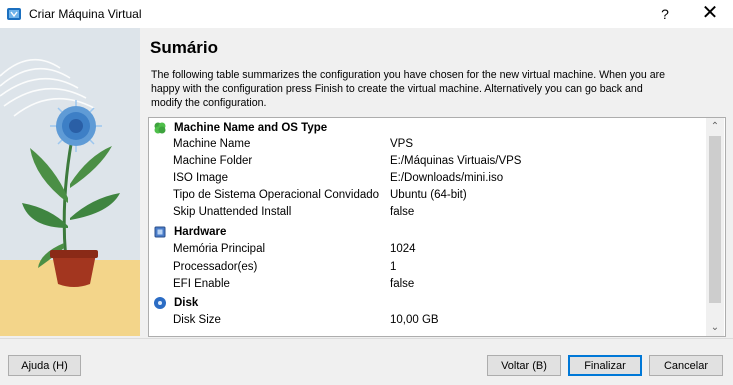 The width and height of the screenshot is (733, 385). Describe the element at coordinates (186, 303) in the screenshot. I see `section-label: Disk` at that location.